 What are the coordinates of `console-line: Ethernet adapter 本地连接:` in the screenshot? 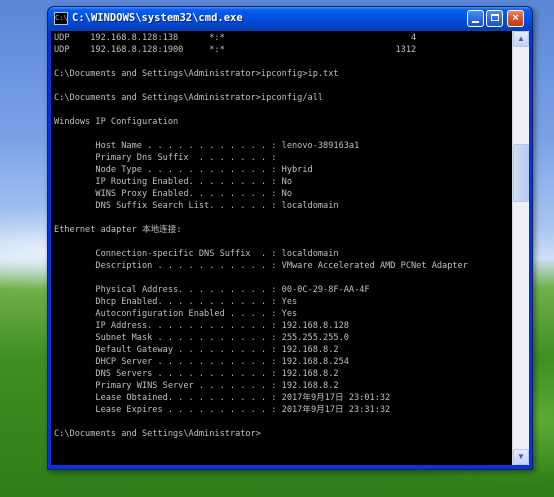 It's located at (118, 230).